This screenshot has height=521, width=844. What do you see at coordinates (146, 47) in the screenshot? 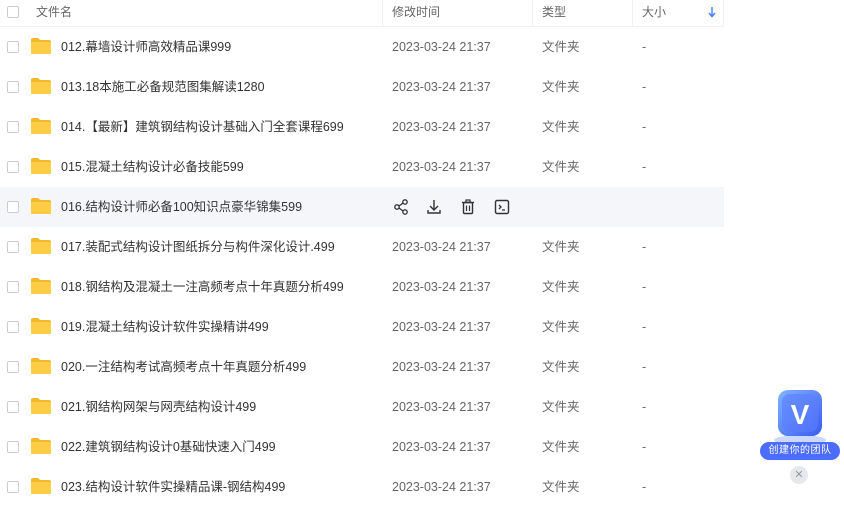
I see `file-name: 012.幕墙设计师高效精品课999` at bounding box center [146, 47].